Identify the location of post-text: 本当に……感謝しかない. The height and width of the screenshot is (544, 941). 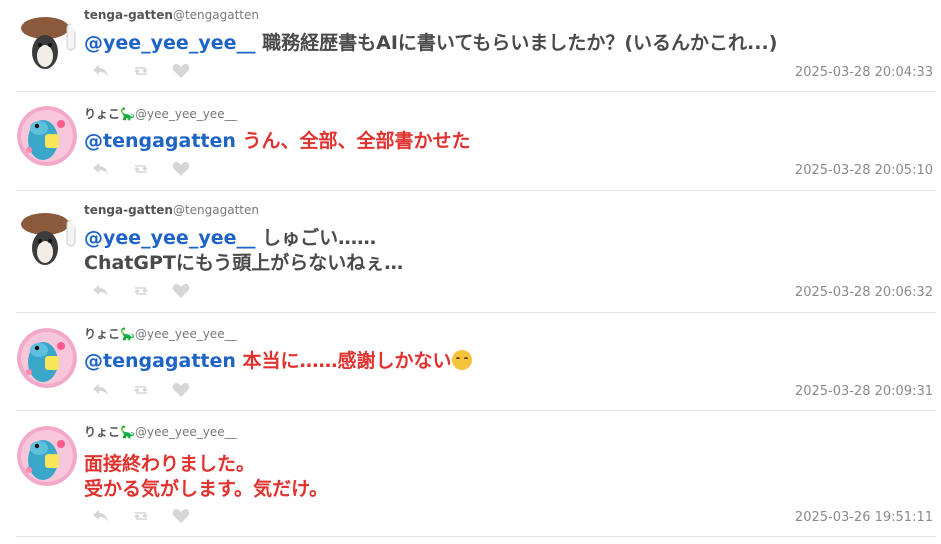
(347, 361).